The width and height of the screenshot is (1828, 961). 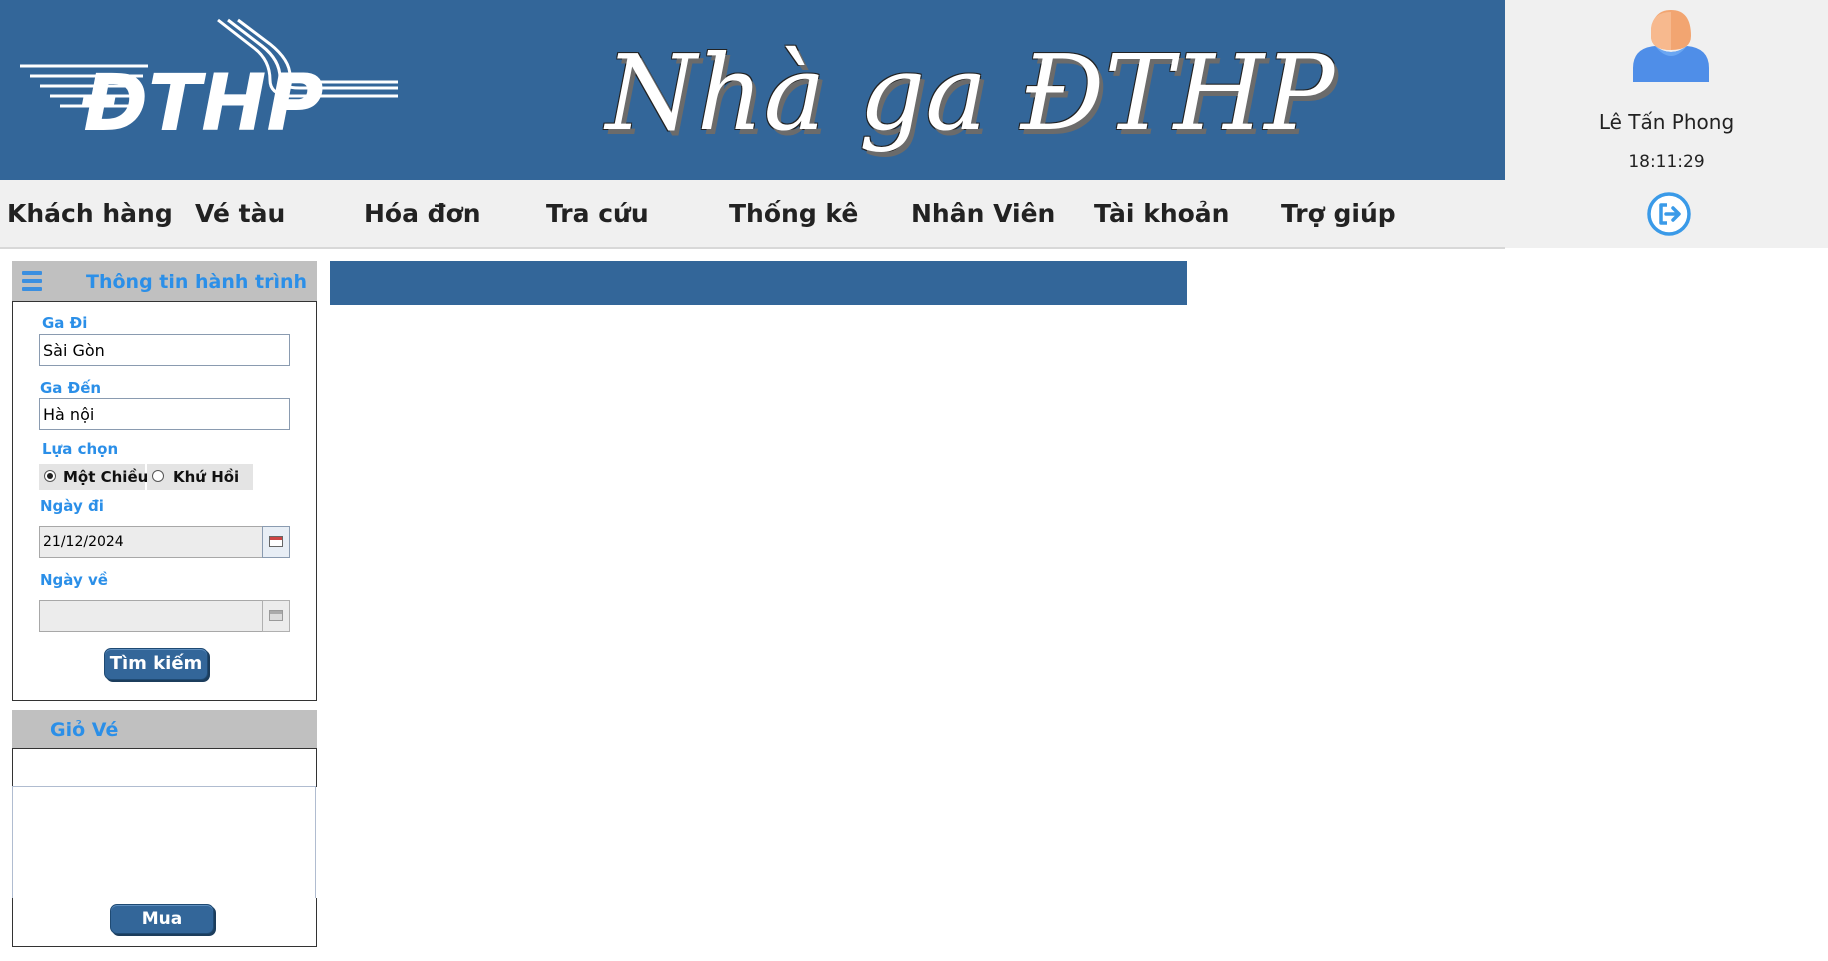 I want to click on menu-tro-giup: Trợ giúp, so click(x=1338, y=213).